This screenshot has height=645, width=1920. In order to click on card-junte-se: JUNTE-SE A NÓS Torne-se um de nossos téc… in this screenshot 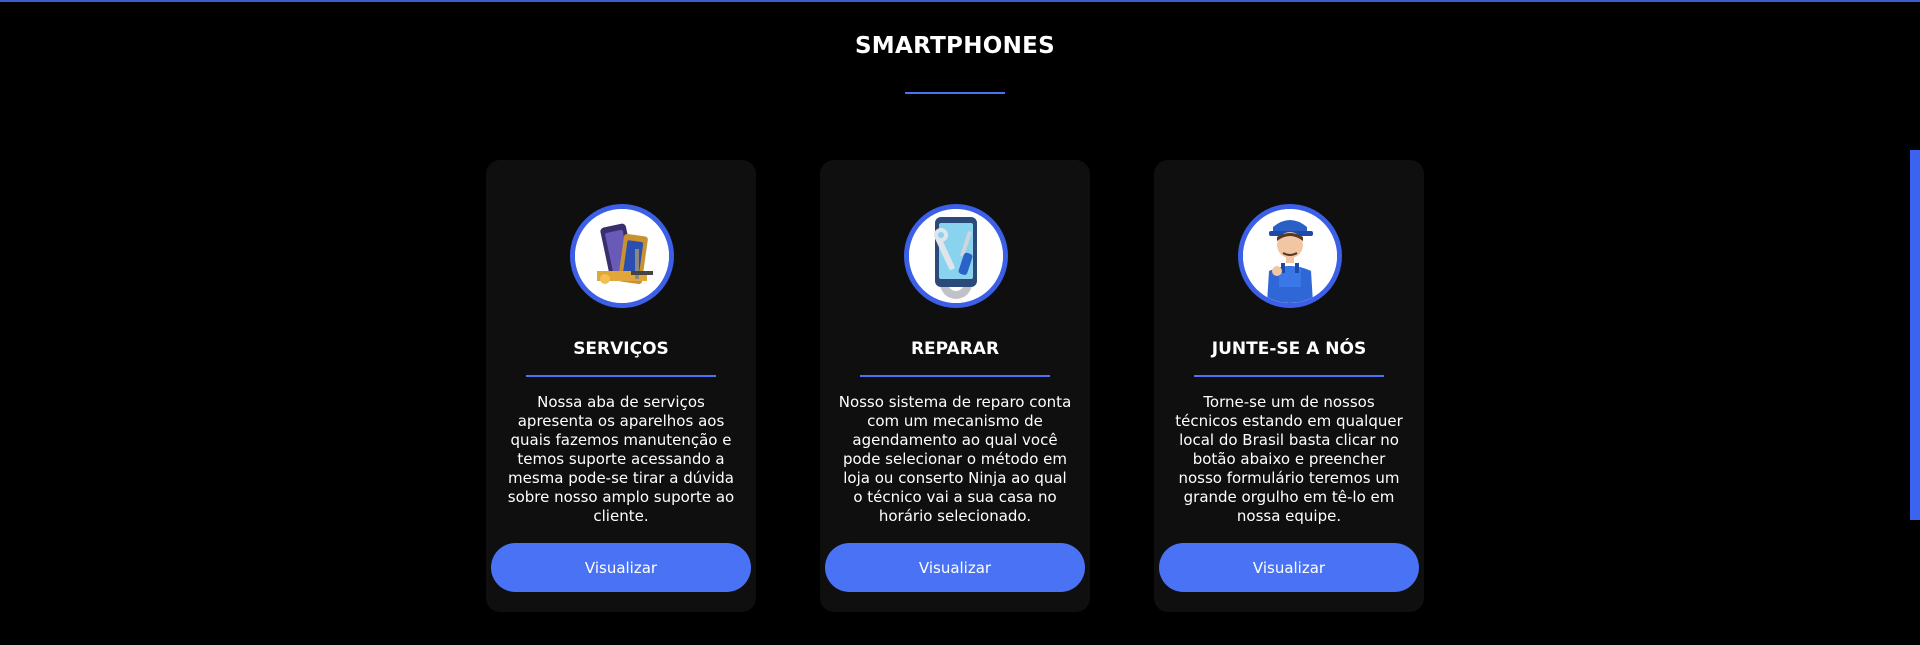, I will do `click(1289, 386)`.